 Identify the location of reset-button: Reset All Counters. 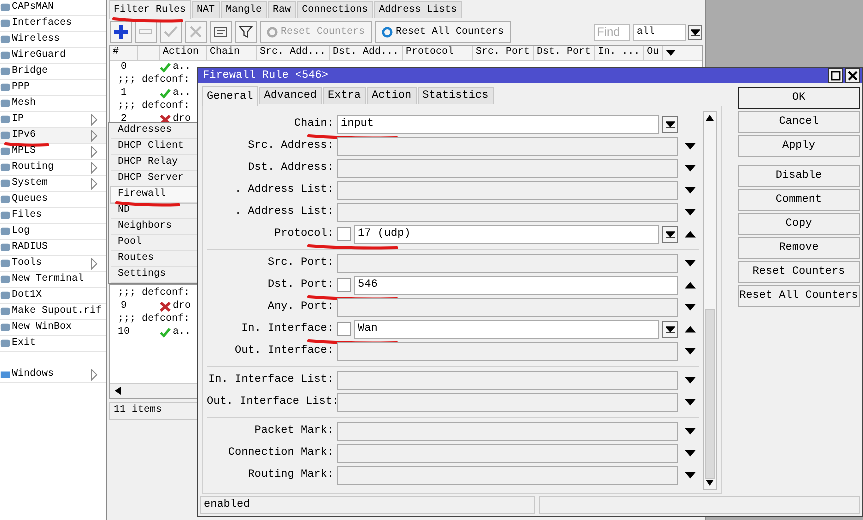
(443, 32).